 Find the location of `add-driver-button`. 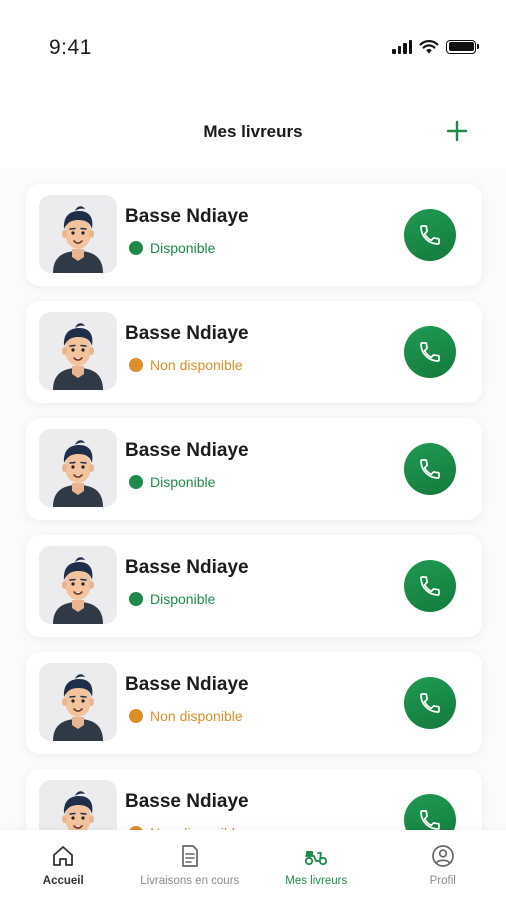

add-driver-button is located at coordinates (457, 131).